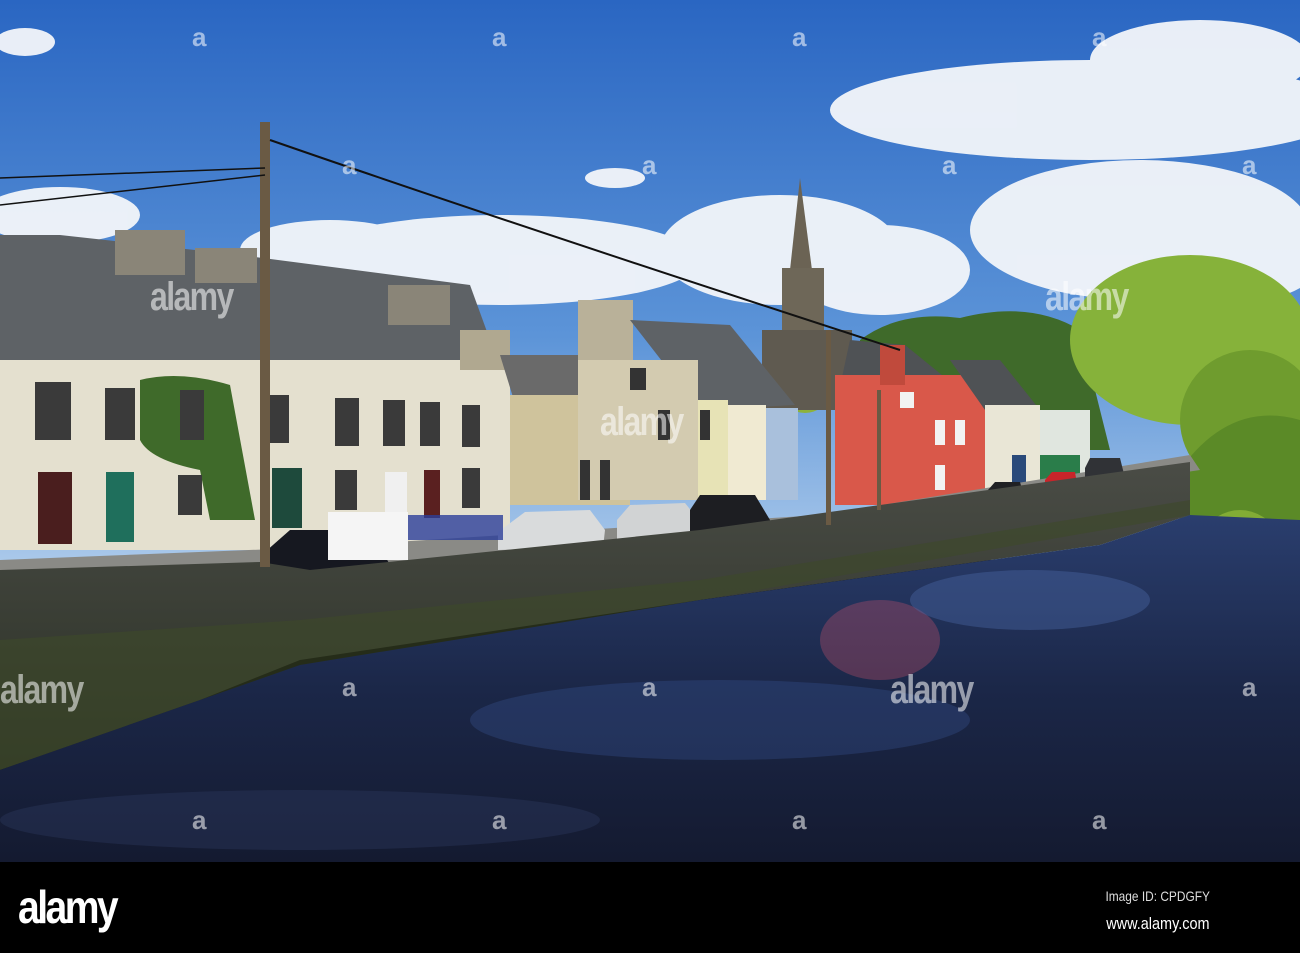 Image resolution: width=1300 pixels, height=953 pixels. Describe the element at coordinates (68, 907) in the screenshot. I see `alamy-logo: alamy` at that location.